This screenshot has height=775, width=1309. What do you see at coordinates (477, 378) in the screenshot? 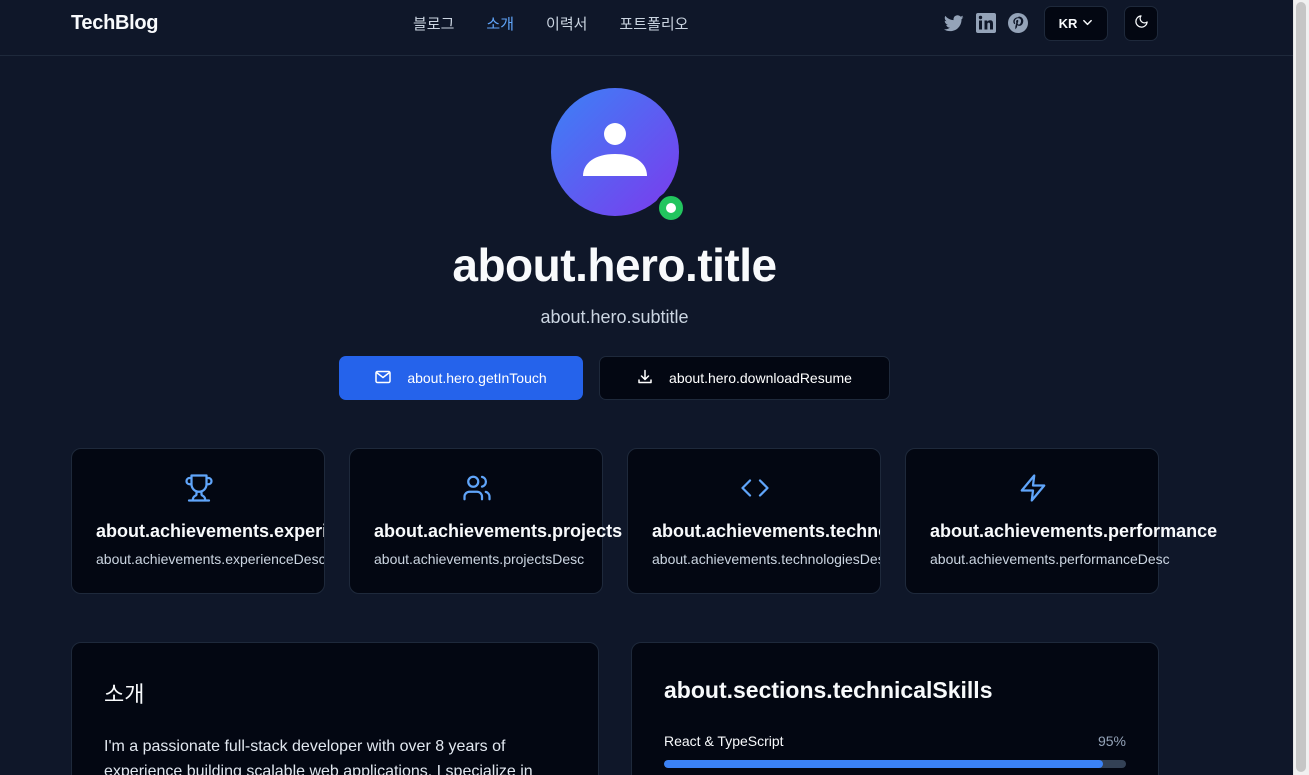
I see `get-in-touch-label: about.hero.getInTouch` at bounding box center [477, 378].